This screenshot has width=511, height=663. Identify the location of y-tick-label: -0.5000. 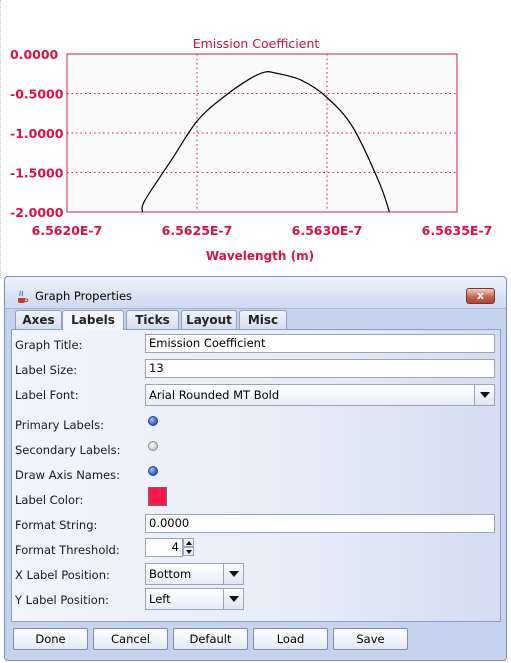
(37, 94).